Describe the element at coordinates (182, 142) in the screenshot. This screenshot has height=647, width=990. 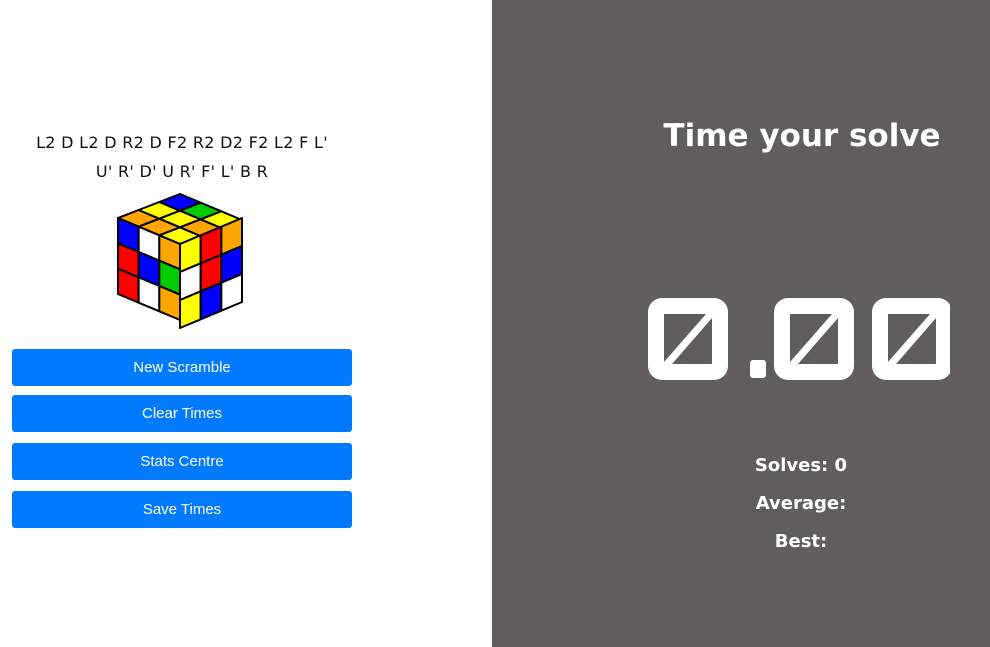
I see `scramble-line-1: L2 D L2 D R2 D F2 R2 D2 F2 L2 F L'` at that location.